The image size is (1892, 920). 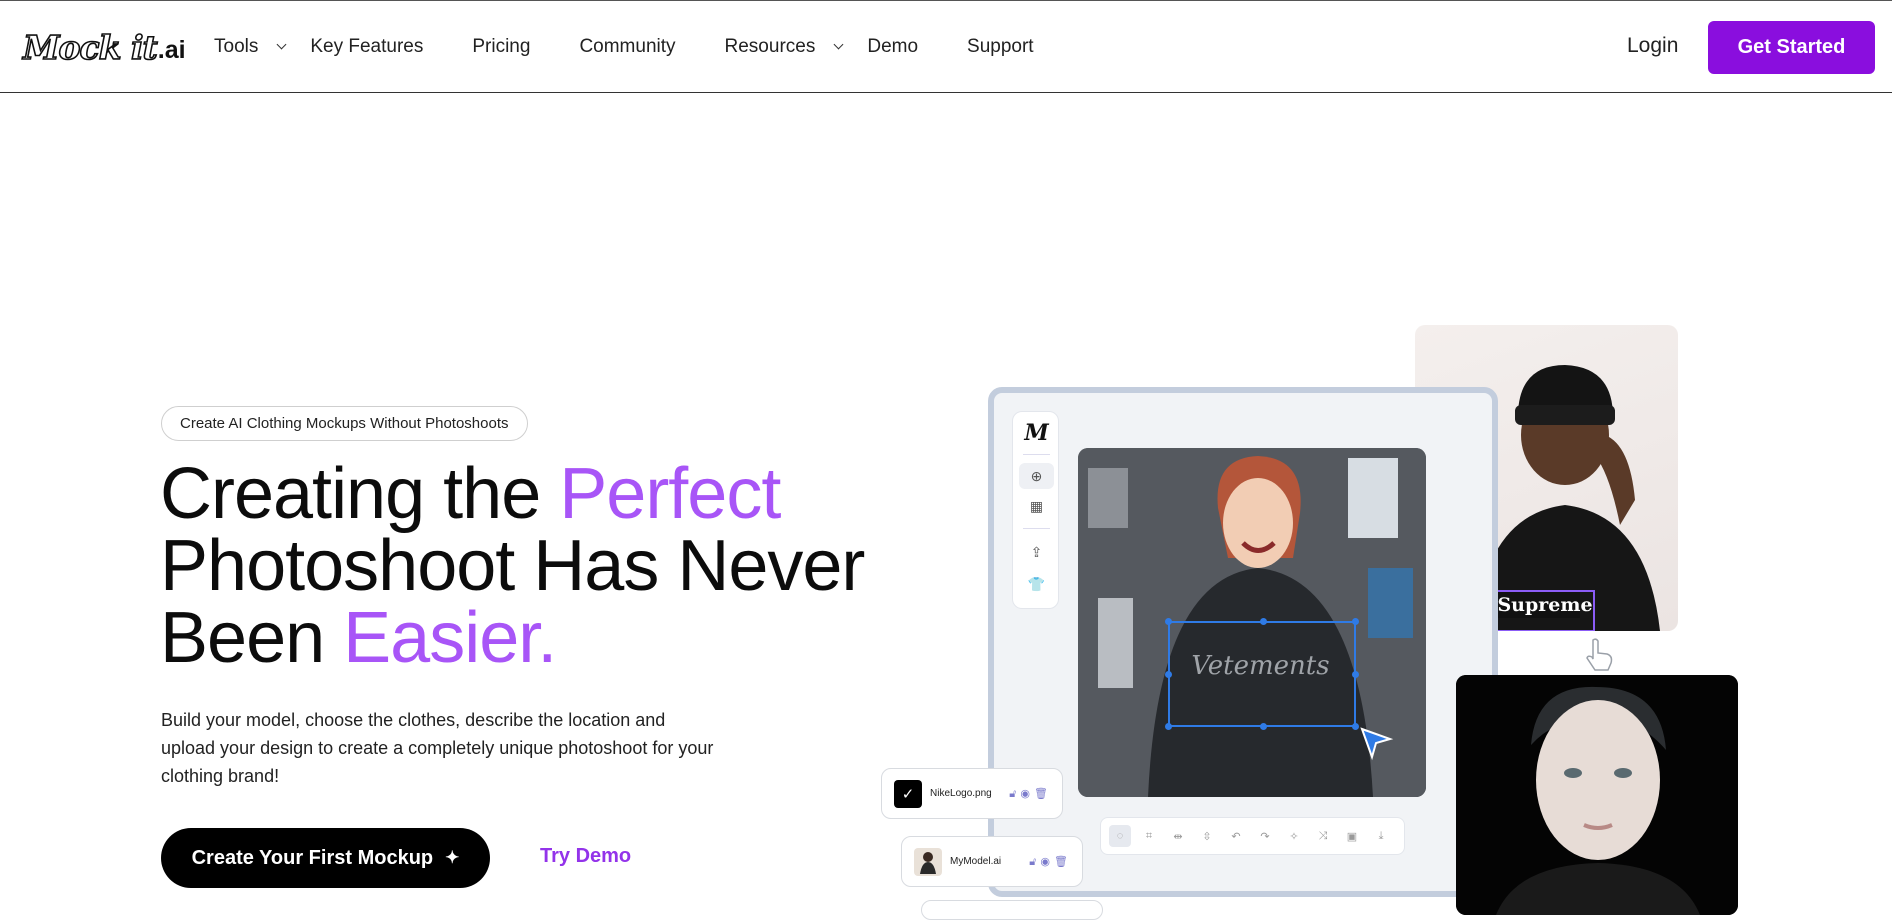 What do you see at coordinates (961, 793) in the screenshot?
I see `layer-name: NikeLogo.png` at bounding box center [961, 793].